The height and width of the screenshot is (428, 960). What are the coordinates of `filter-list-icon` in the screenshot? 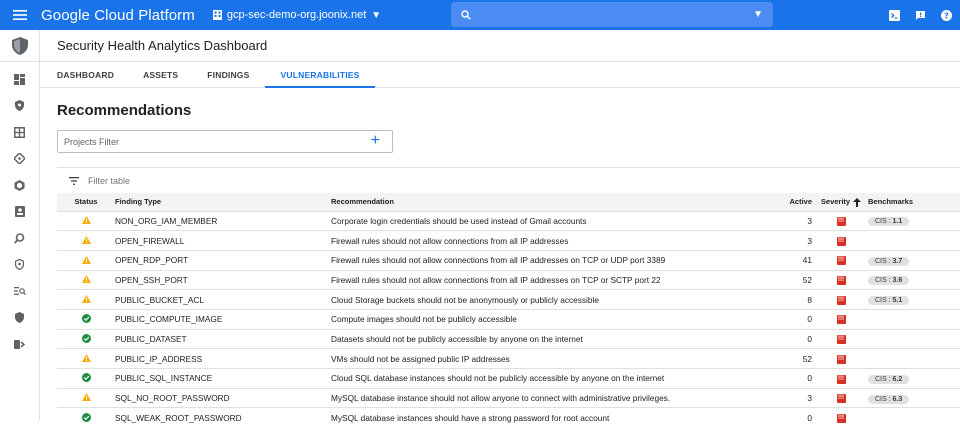 It's located at (74, 180).